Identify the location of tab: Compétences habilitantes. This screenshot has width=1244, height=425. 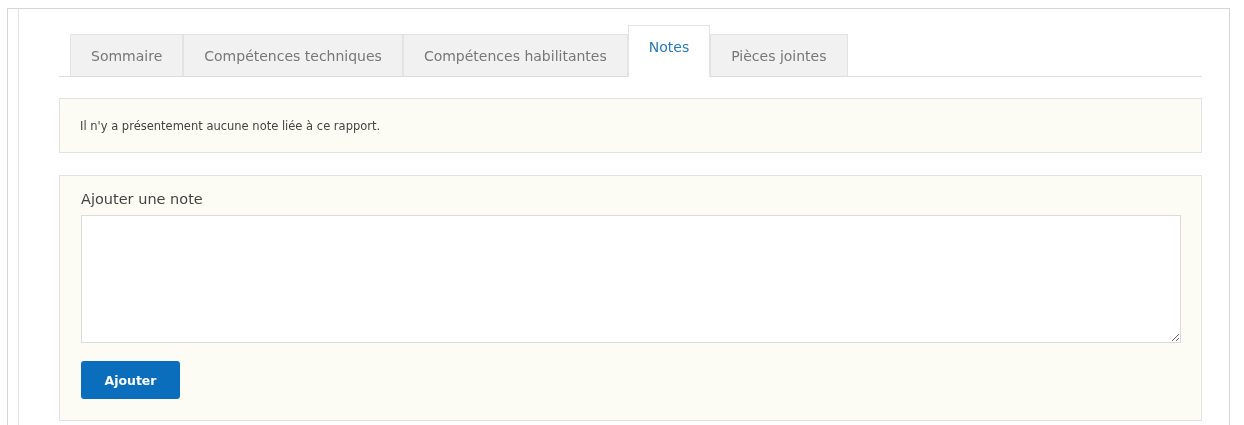
(515, 55).